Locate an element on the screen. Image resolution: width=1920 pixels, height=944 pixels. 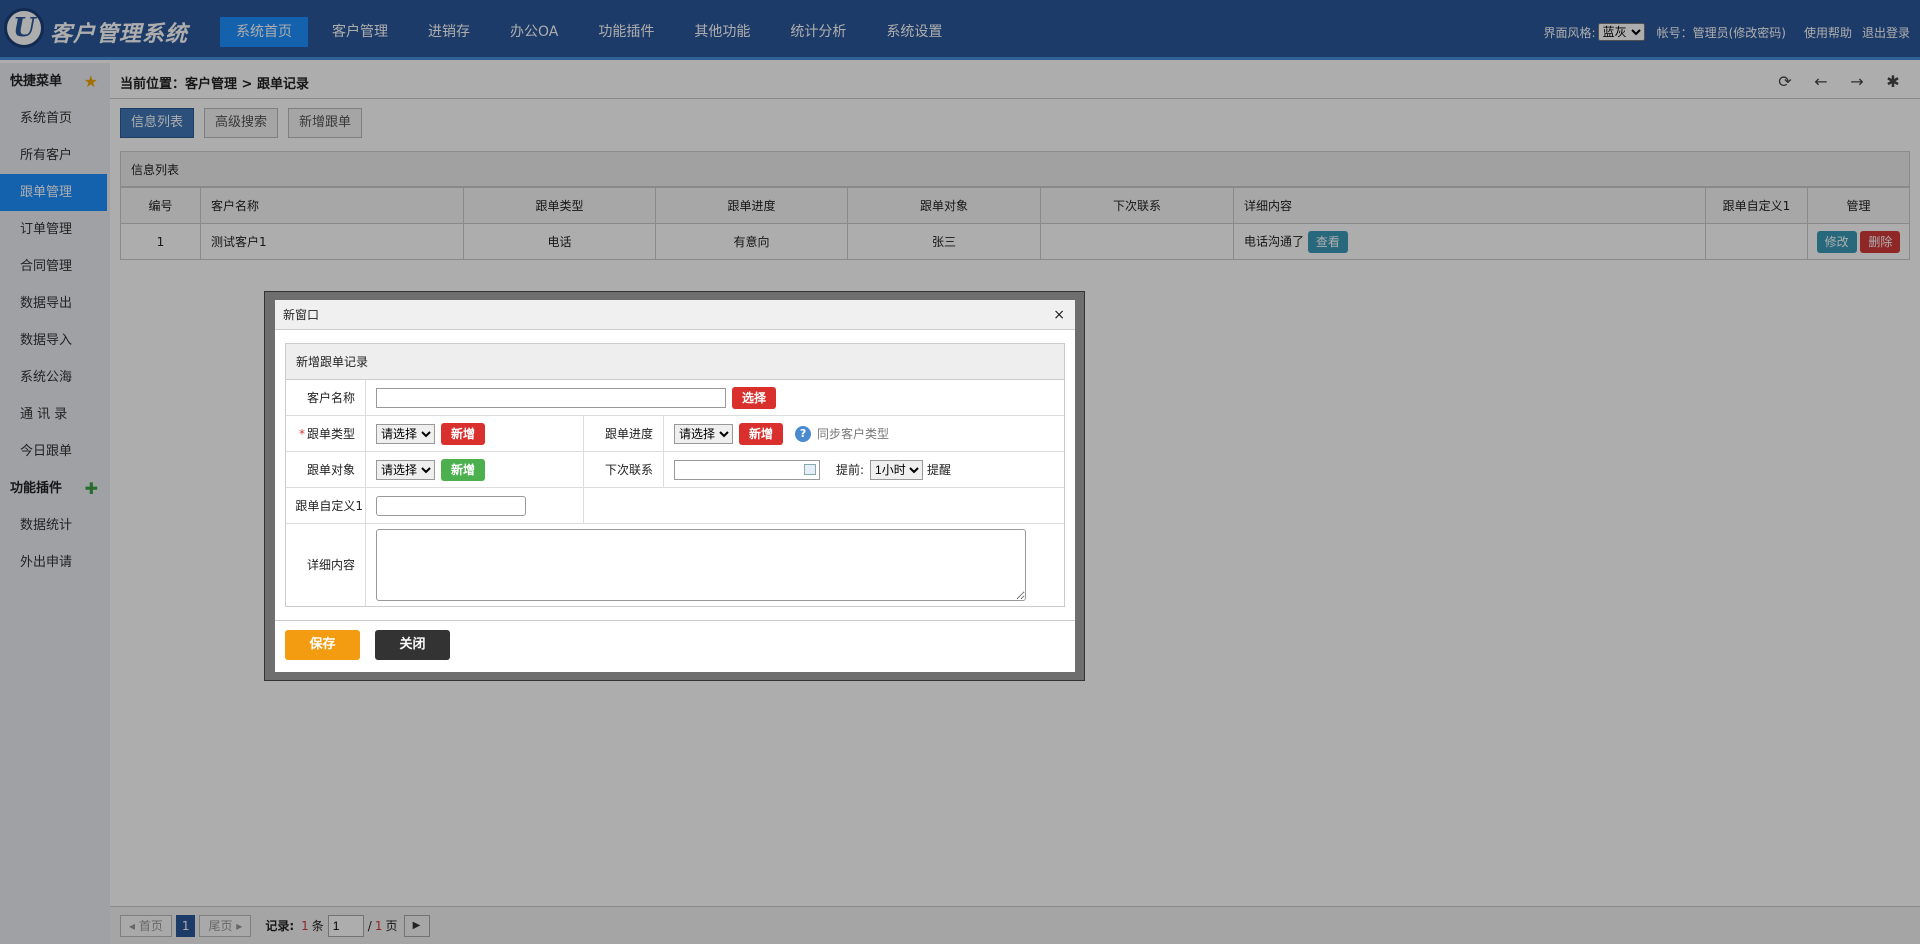
custom1-input is located at coordinates (451, 505).